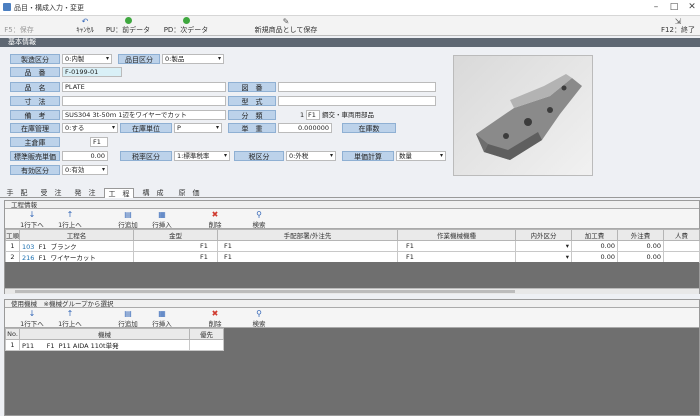 Image resolution: width=700 pixels, height=416 pixels. I want to click on bunrui-value: 鋼交・車両用部品, so click(348, 115).